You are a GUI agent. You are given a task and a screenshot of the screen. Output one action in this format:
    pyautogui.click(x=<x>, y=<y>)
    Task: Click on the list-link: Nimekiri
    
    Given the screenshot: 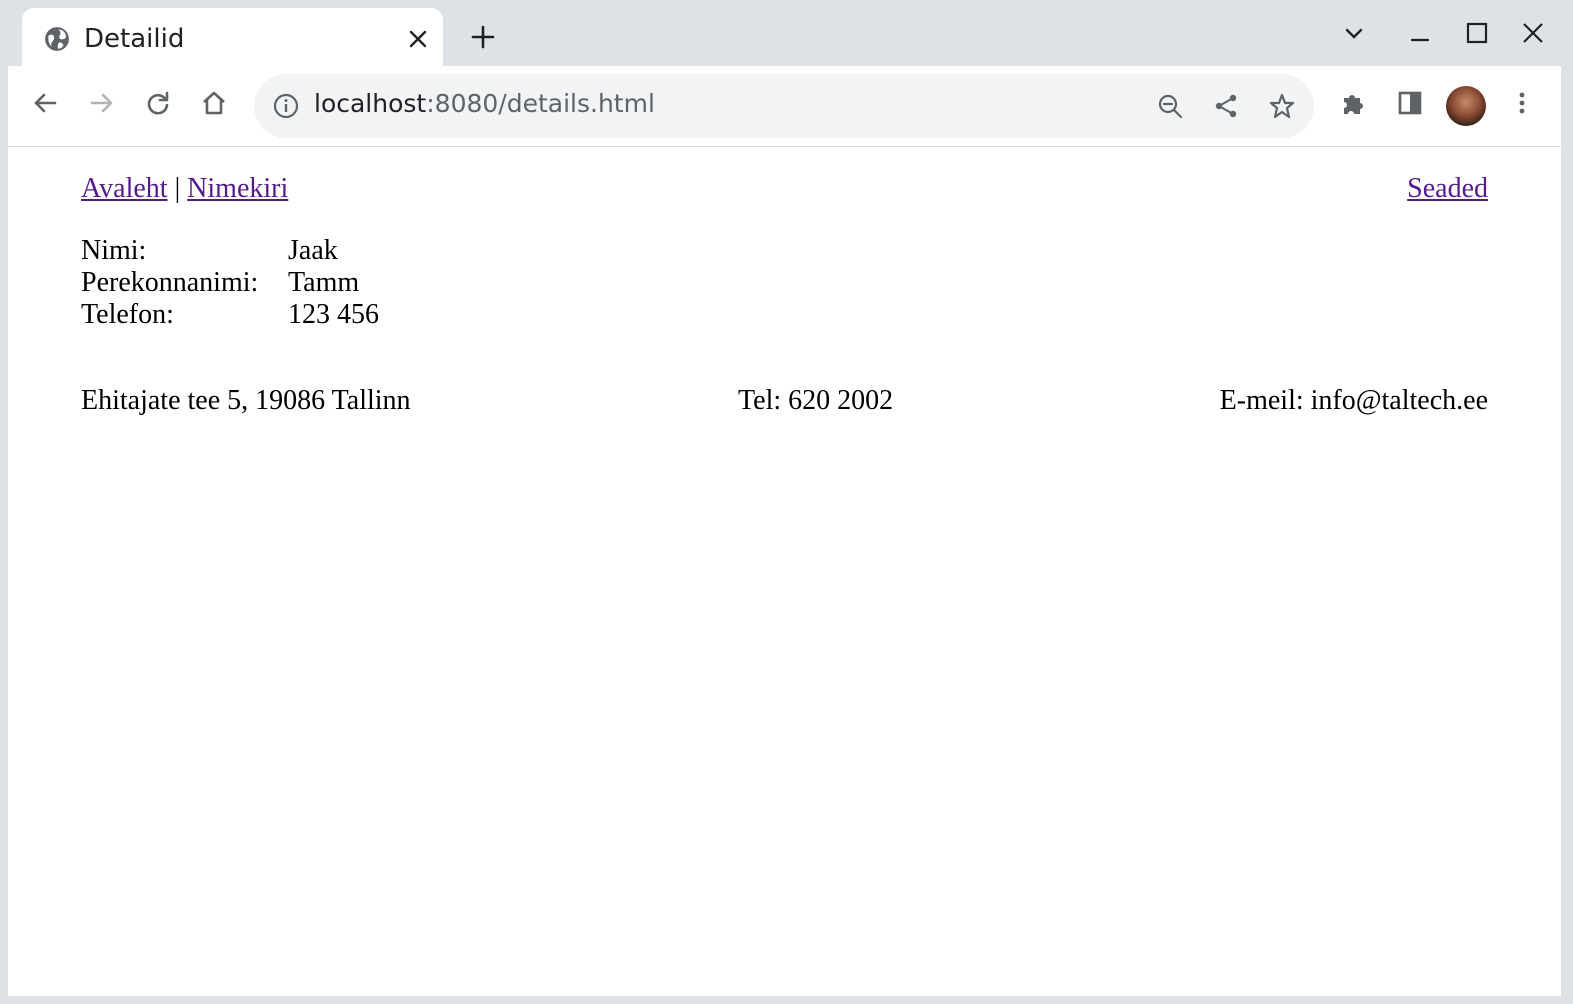 What is the action you would take?
    pyautogui.click(x=237, y=188)
    